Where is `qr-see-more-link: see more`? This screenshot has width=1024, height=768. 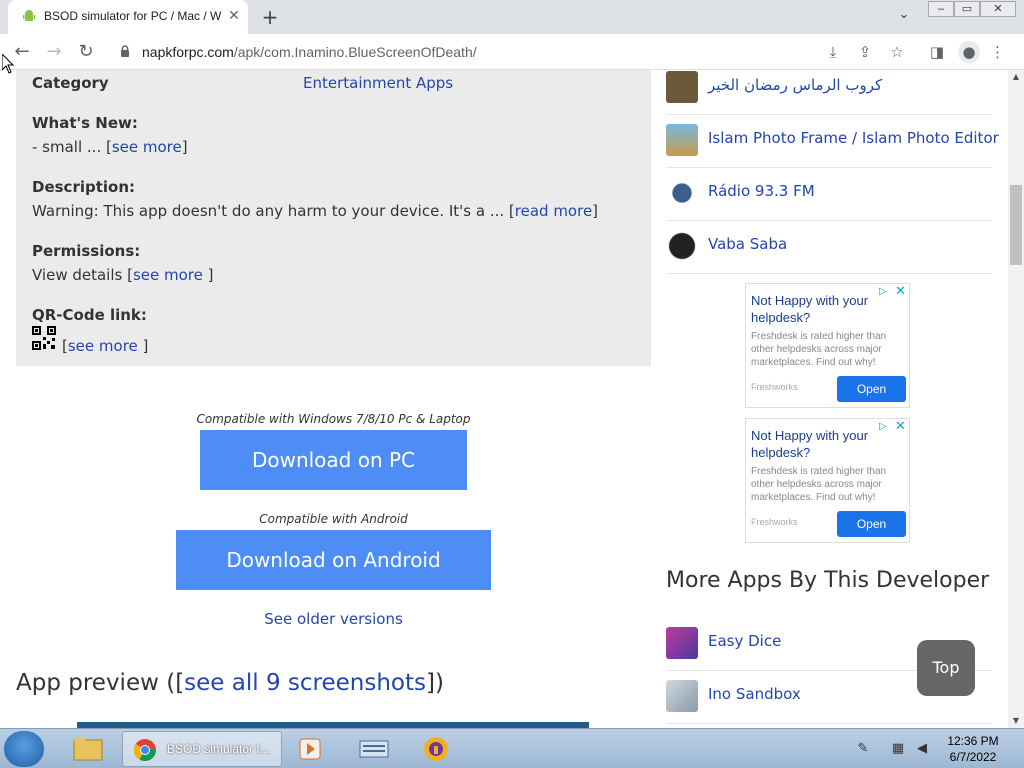 qr-see-more-link: see more is located at coordinates (105, 346).